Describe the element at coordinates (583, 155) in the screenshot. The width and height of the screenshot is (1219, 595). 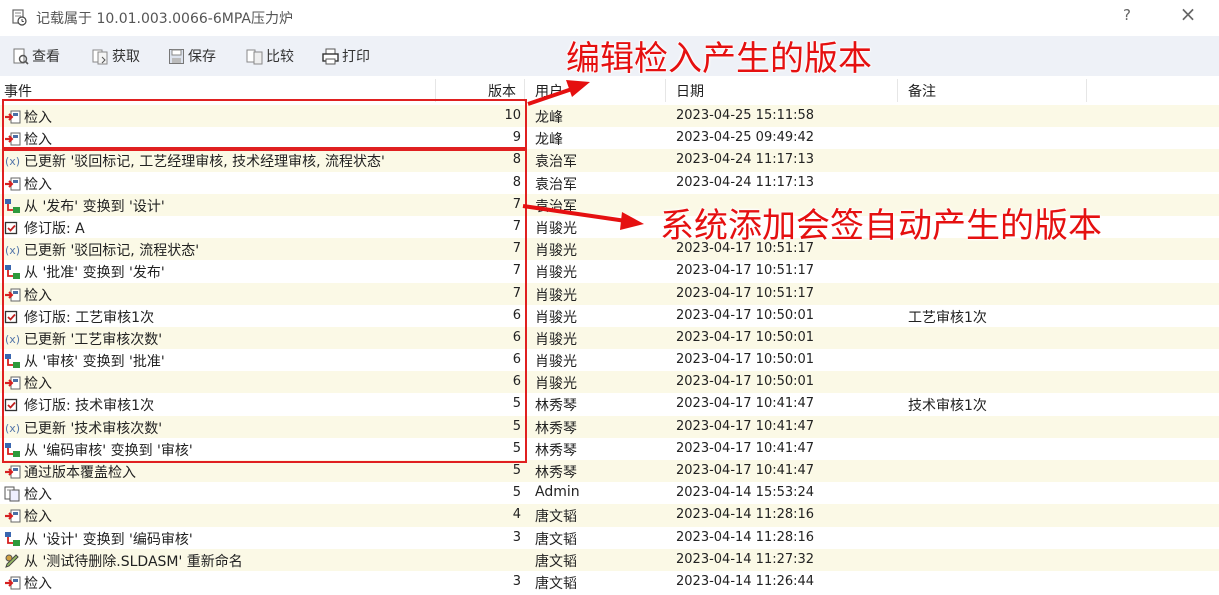
I see `annotation-arrows` at that location.